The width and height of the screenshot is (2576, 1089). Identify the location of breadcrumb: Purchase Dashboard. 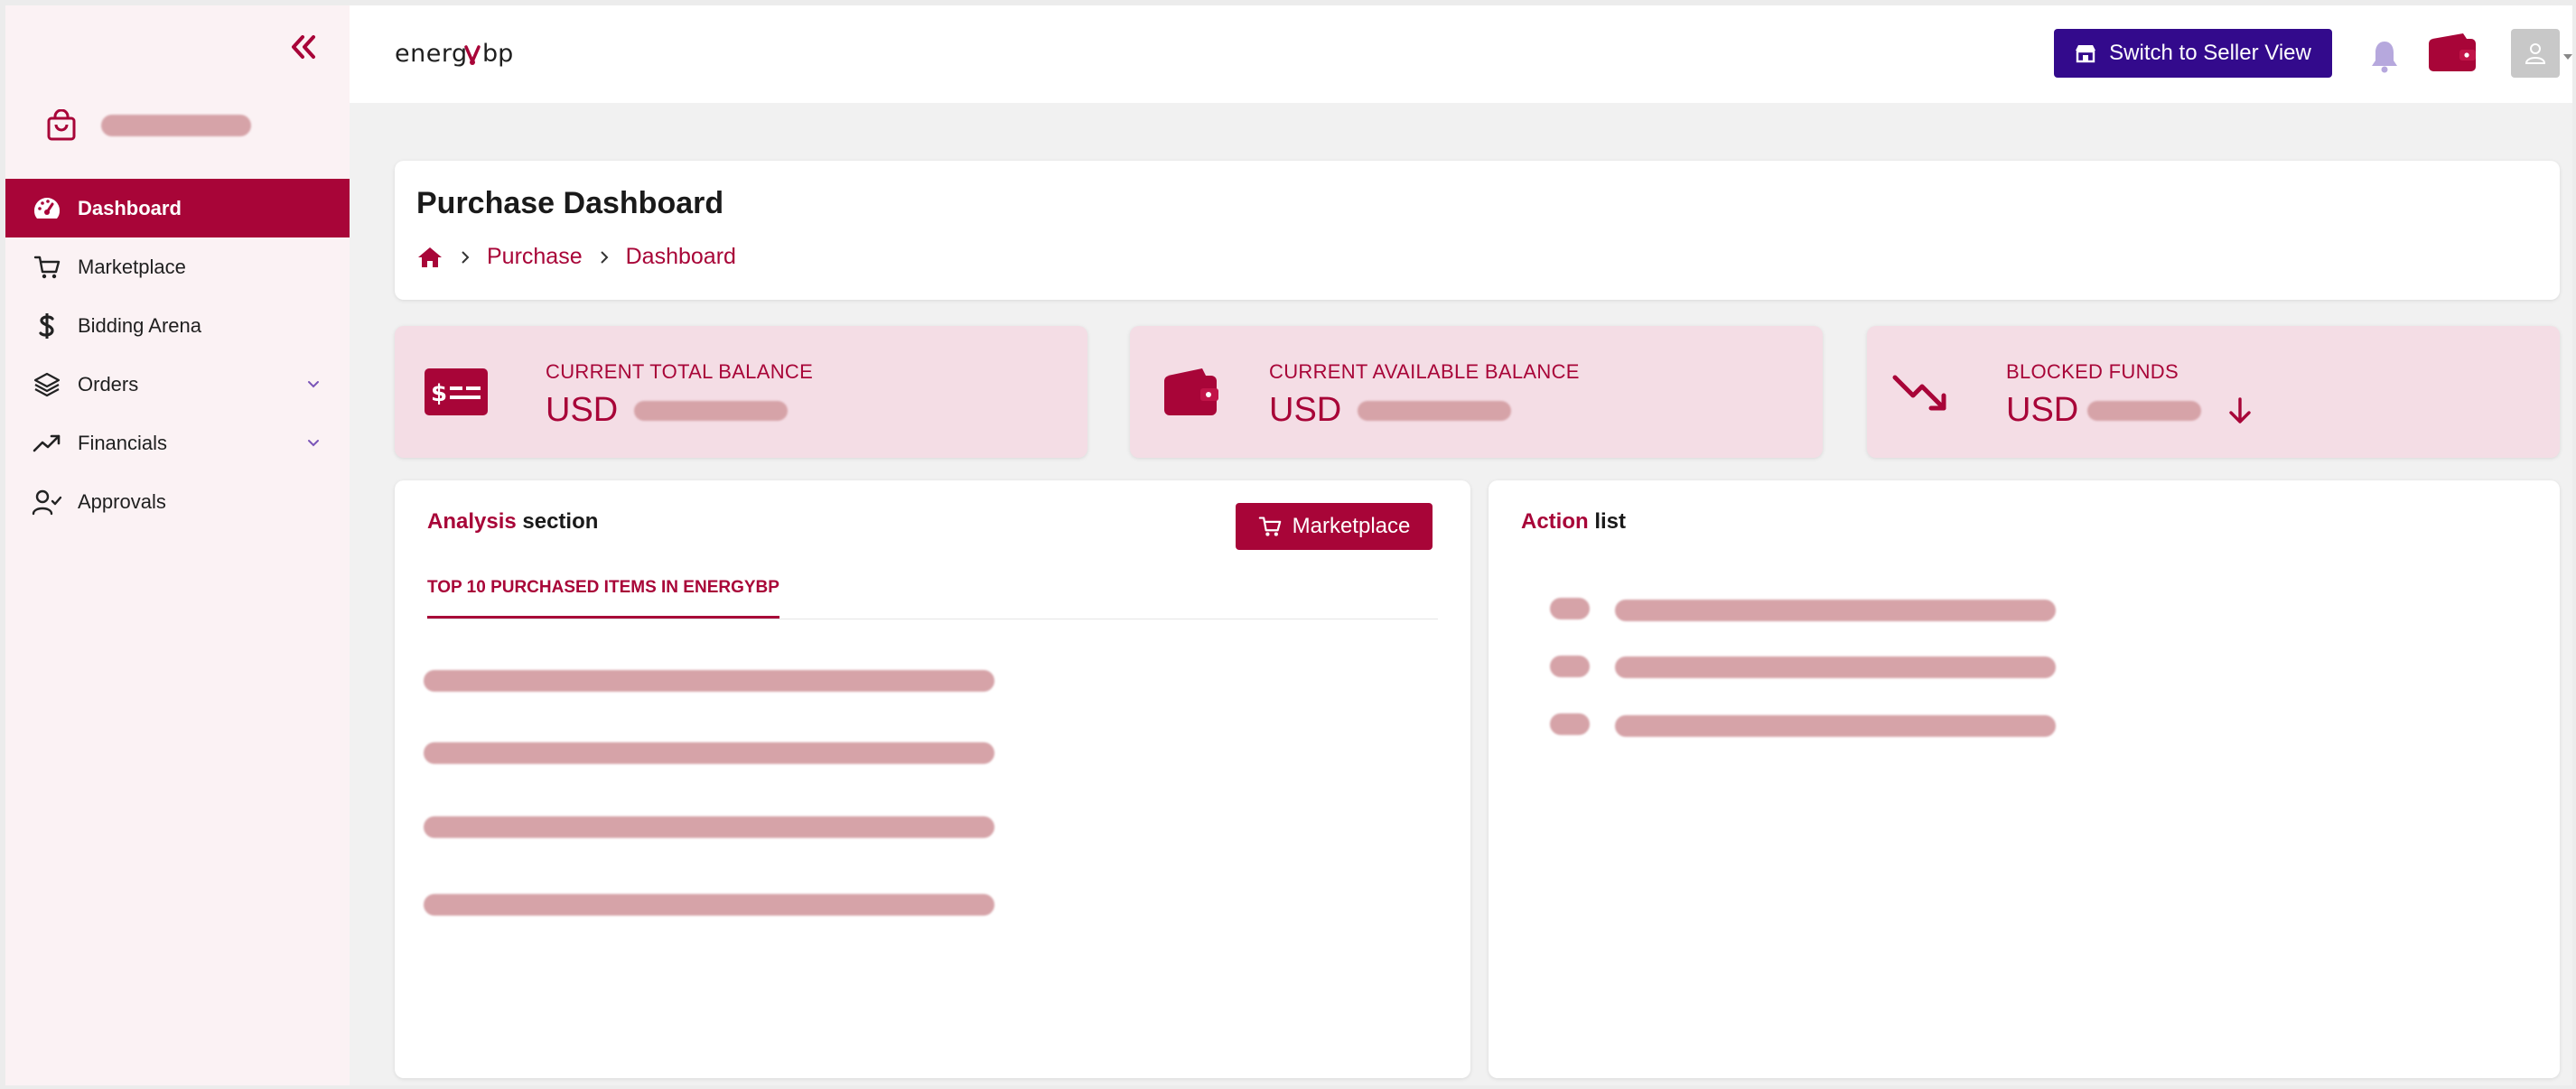
(576, 257).